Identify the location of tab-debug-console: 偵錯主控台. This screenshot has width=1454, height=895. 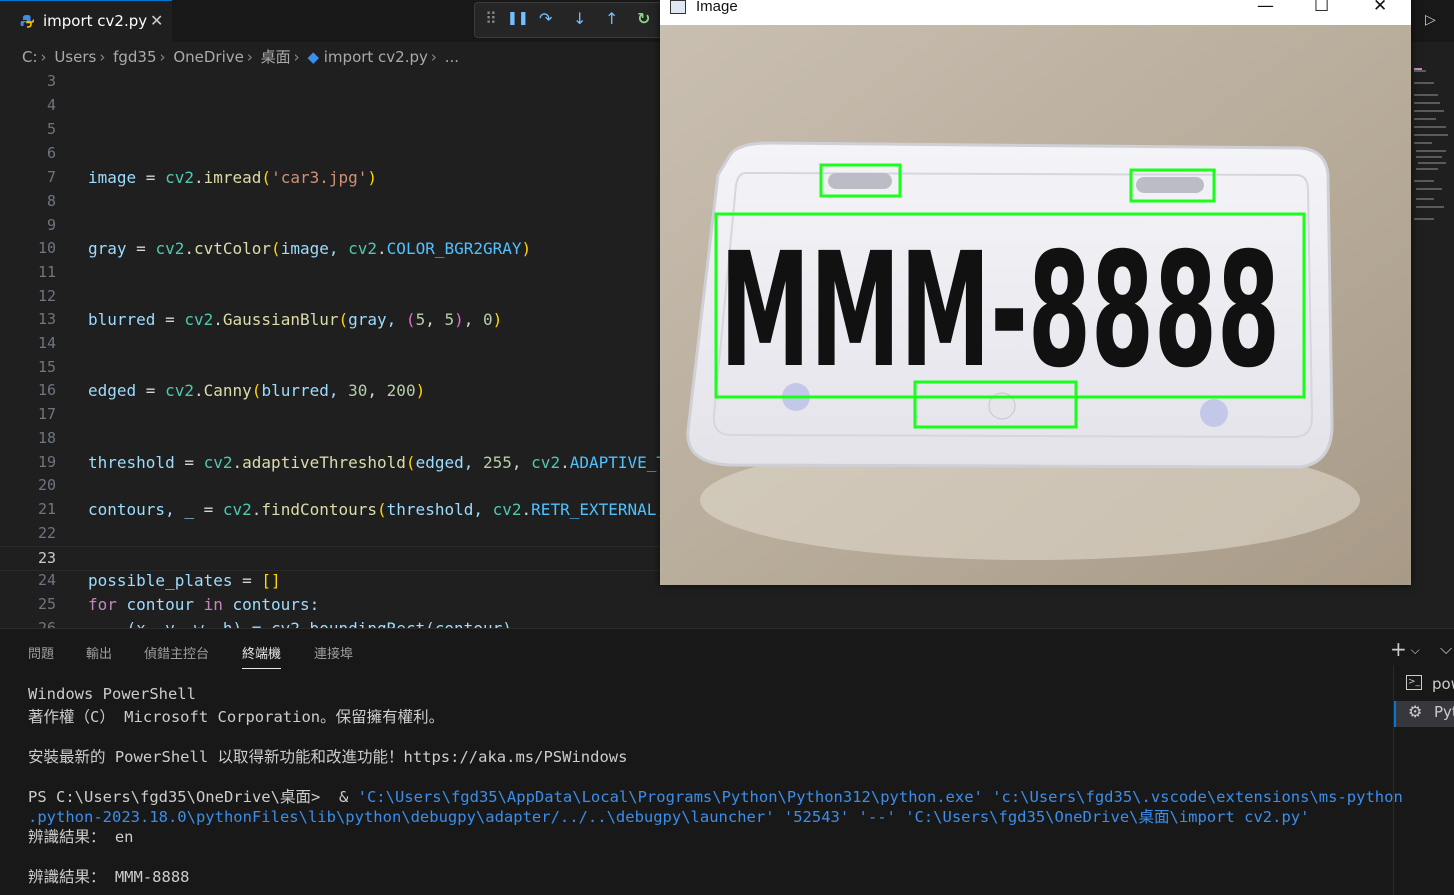
(176, 652).